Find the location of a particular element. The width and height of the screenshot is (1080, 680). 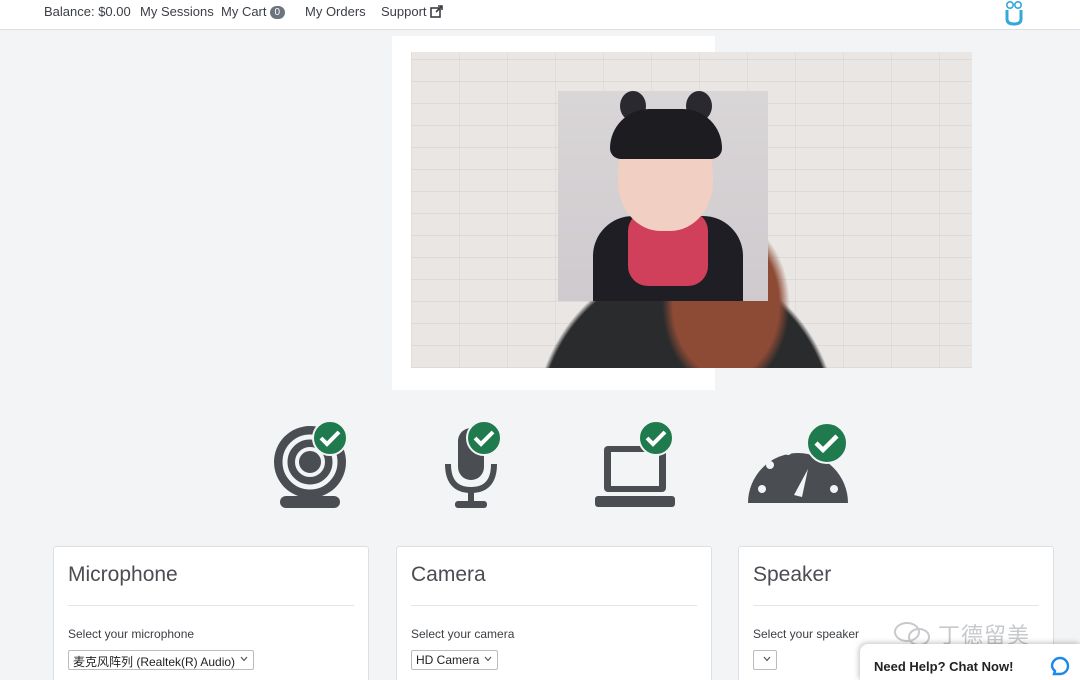

speedometer-check-icon is located at coordinates (827, 443).